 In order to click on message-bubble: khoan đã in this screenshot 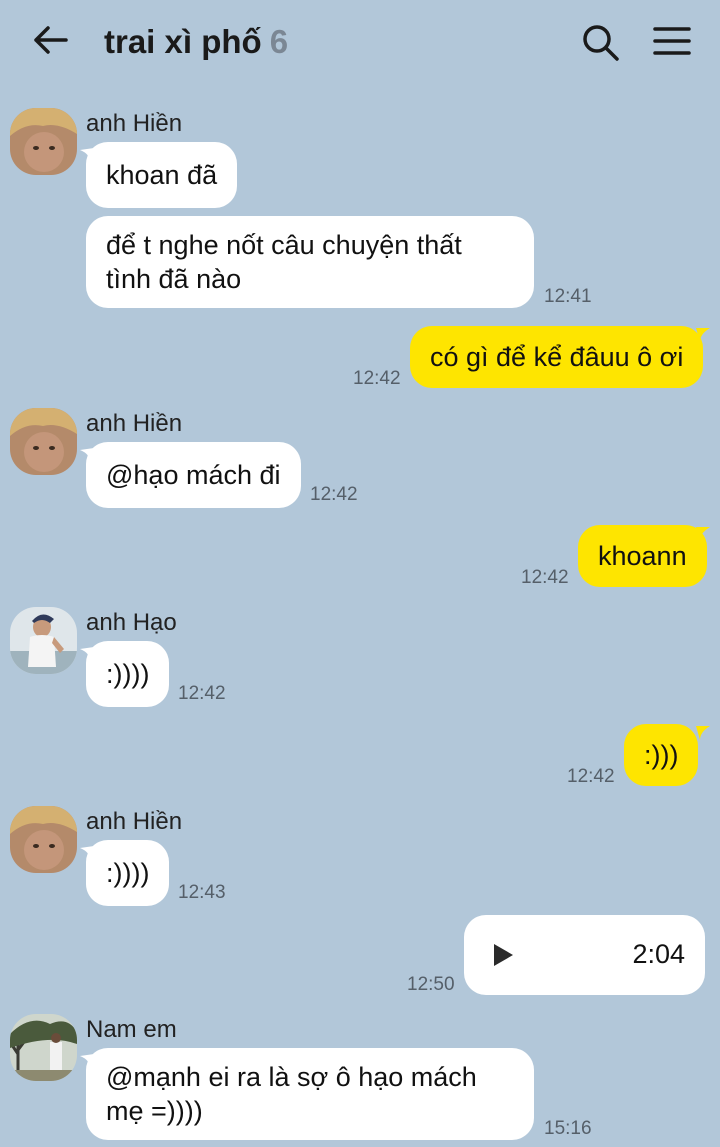, I will do `click(162, 175)`.